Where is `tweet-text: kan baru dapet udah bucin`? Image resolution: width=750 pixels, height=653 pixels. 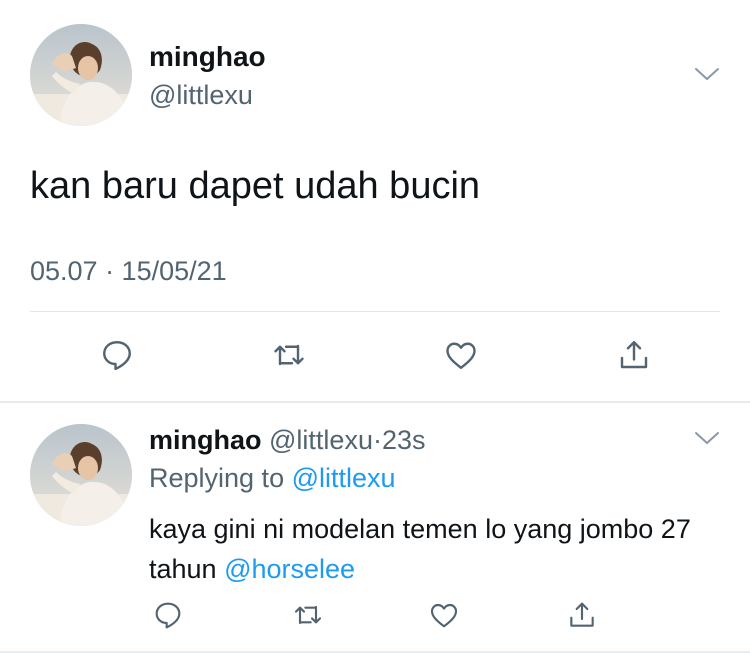 tweet-text: kan baru dapet udah bucin is located at coordinates (255, 186).